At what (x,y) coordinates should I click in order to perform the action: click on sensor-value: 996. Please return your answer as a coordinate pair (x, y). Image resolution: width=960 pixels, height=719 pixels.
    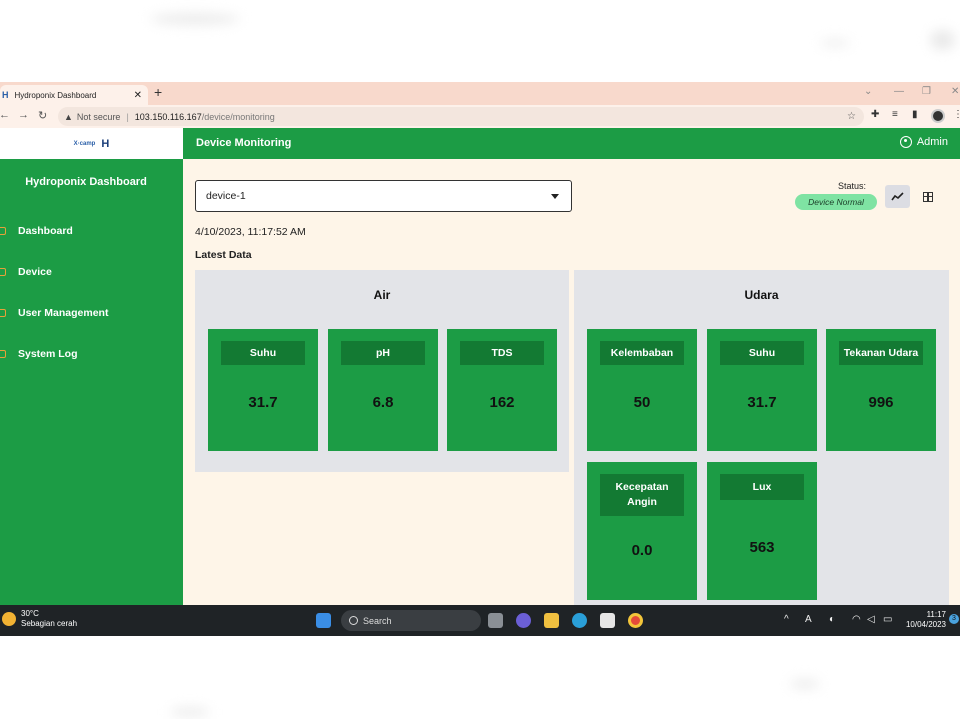
    Looking at the image, I should click on (881, 402).